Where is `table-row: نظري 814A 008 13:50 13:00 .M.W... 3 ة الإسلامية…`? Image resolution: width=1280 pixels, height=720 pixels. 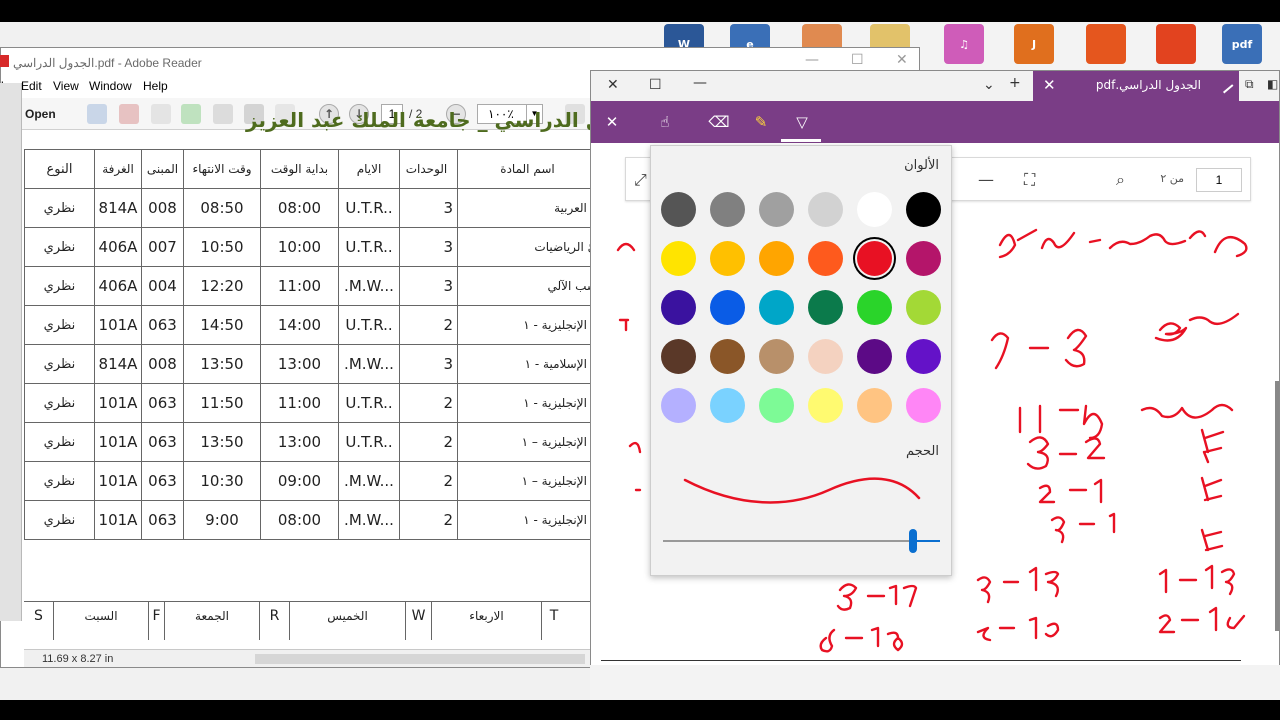 table-row: نظري 814A 008 13:50 13:00 .M.W... 3 ة الإسلامية… is located at coordinates (311, 364).